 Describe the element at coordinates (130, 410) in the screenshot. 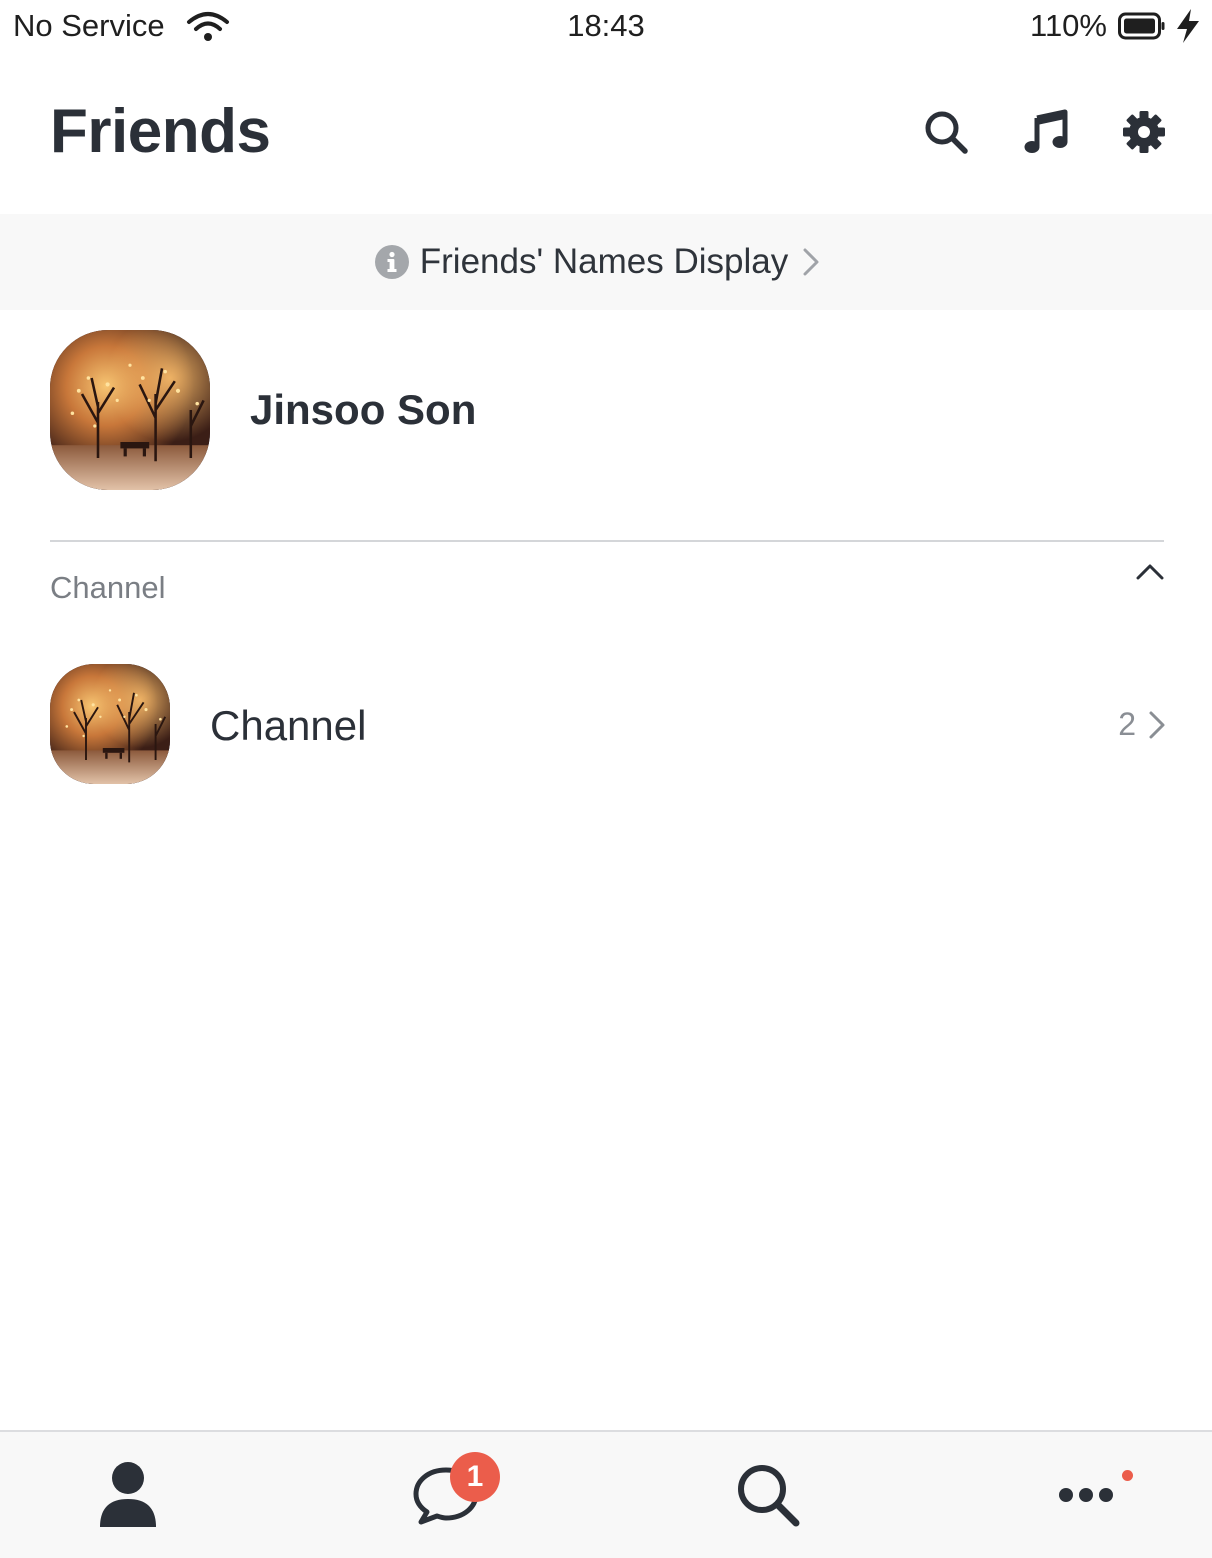

I see `avatar` at that location.